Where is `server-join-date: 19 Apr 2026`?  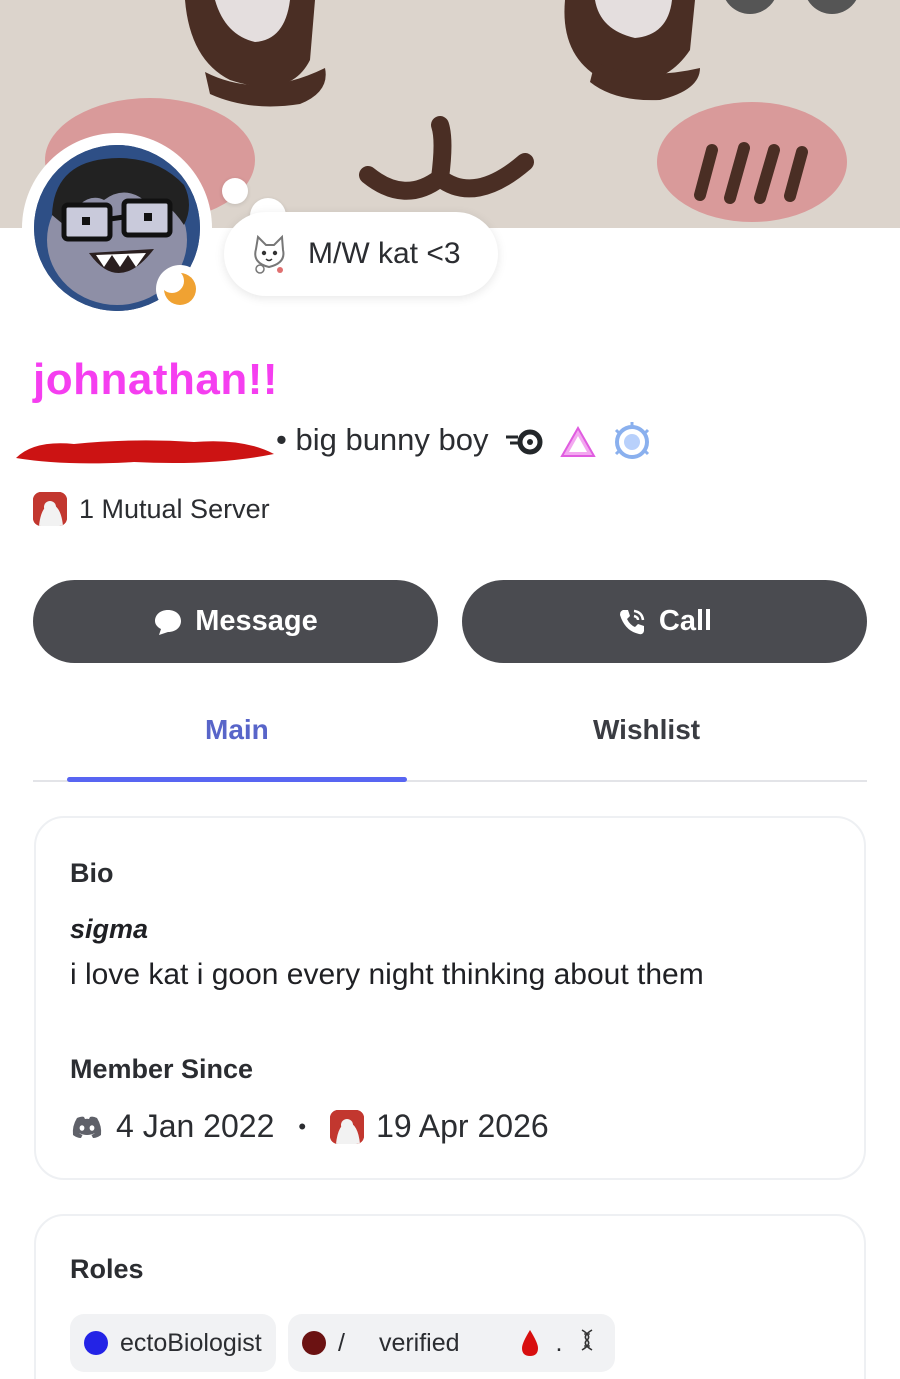
server-join-date: 19 Apr 2026 is located at coordinates (462, 1126).